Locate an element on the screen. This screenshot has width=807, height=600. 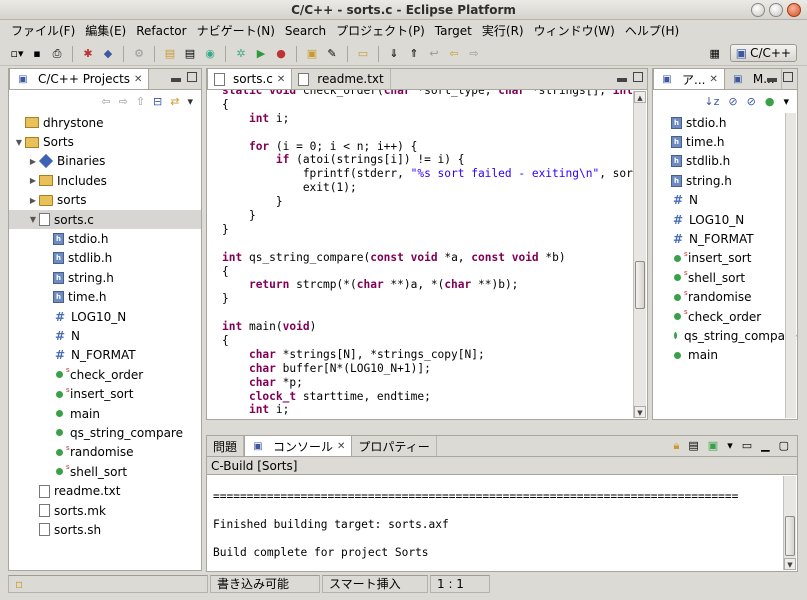
tree-item: h time.h is located at coordinates (105, 297).